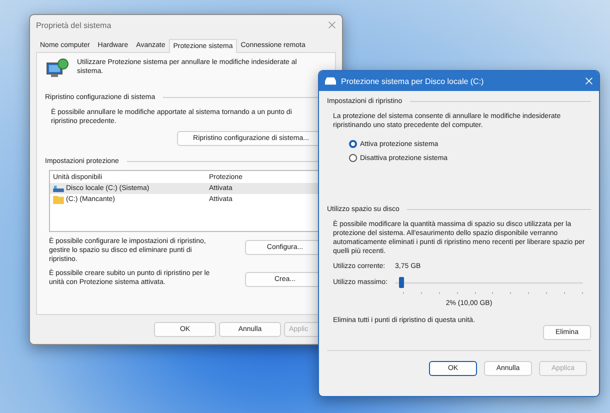 The width and height of the screenshot is (610, 413). What do you see at coordinates (74, 25) in the screenshot?
I see `window-title: Proprietà del sistema` at bounding box center [74, 25].